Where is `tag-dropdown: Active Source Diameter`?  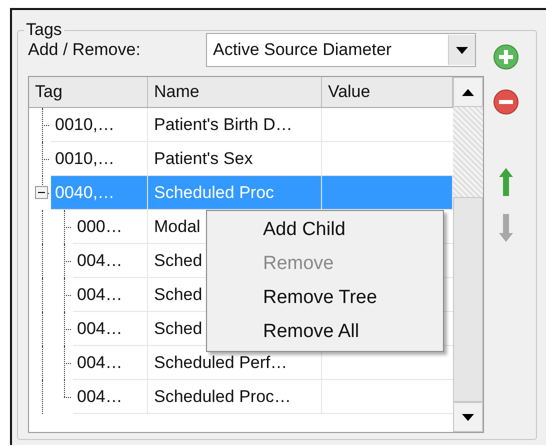
tag-dropdown: Active Source Diameter is located at coordinates (341, 50).